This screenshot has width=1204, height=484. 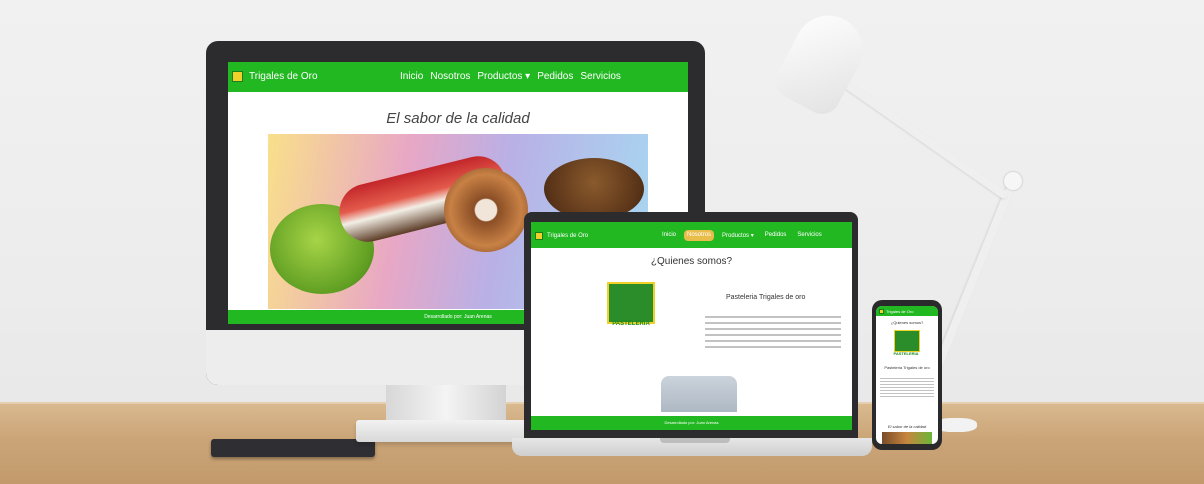 I want to click on chocolate-ring-cake, so click(x=486, y=210).